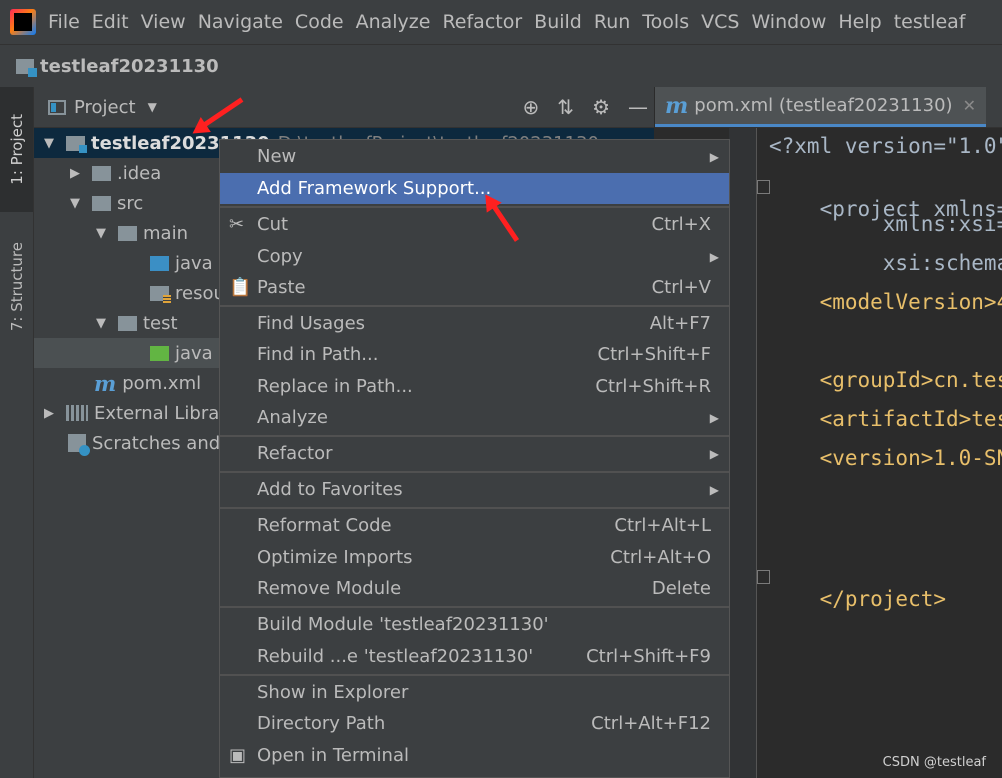  Describe the element at coordinates (648, 656) in the screenshot. I see `menu-item-shortcut: Ctrl+Shift+F9` at that location.